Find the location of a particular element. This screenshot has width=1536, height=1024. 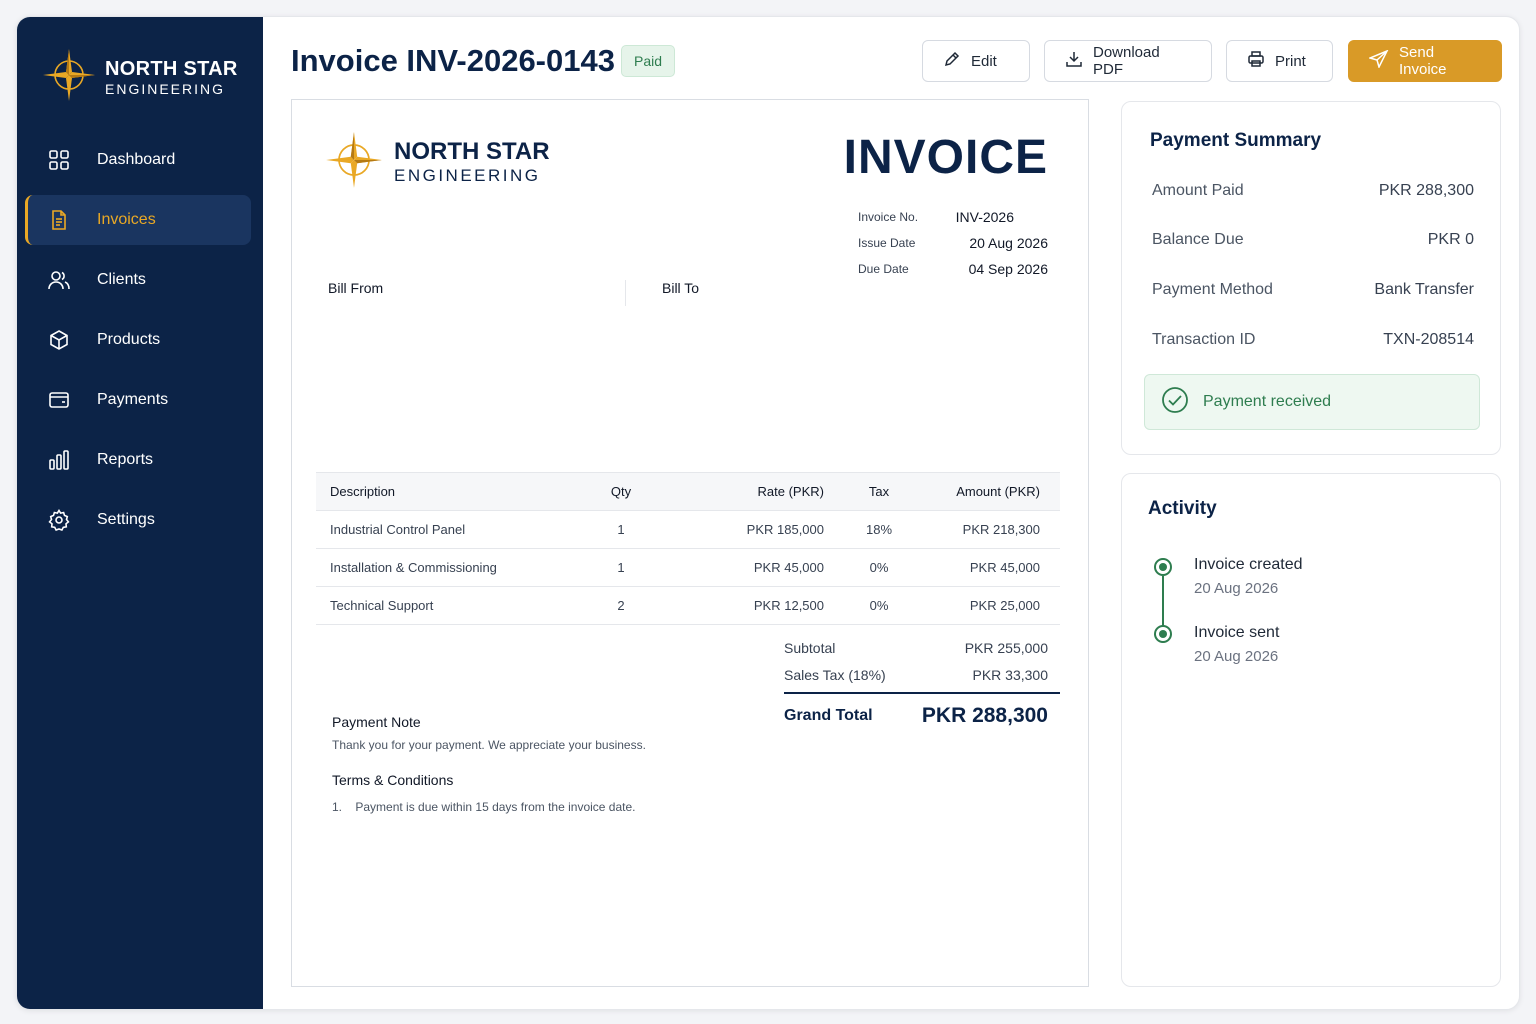

brand-text: NORTH STAR ENGINEERING is located at coordinates (171, 78).